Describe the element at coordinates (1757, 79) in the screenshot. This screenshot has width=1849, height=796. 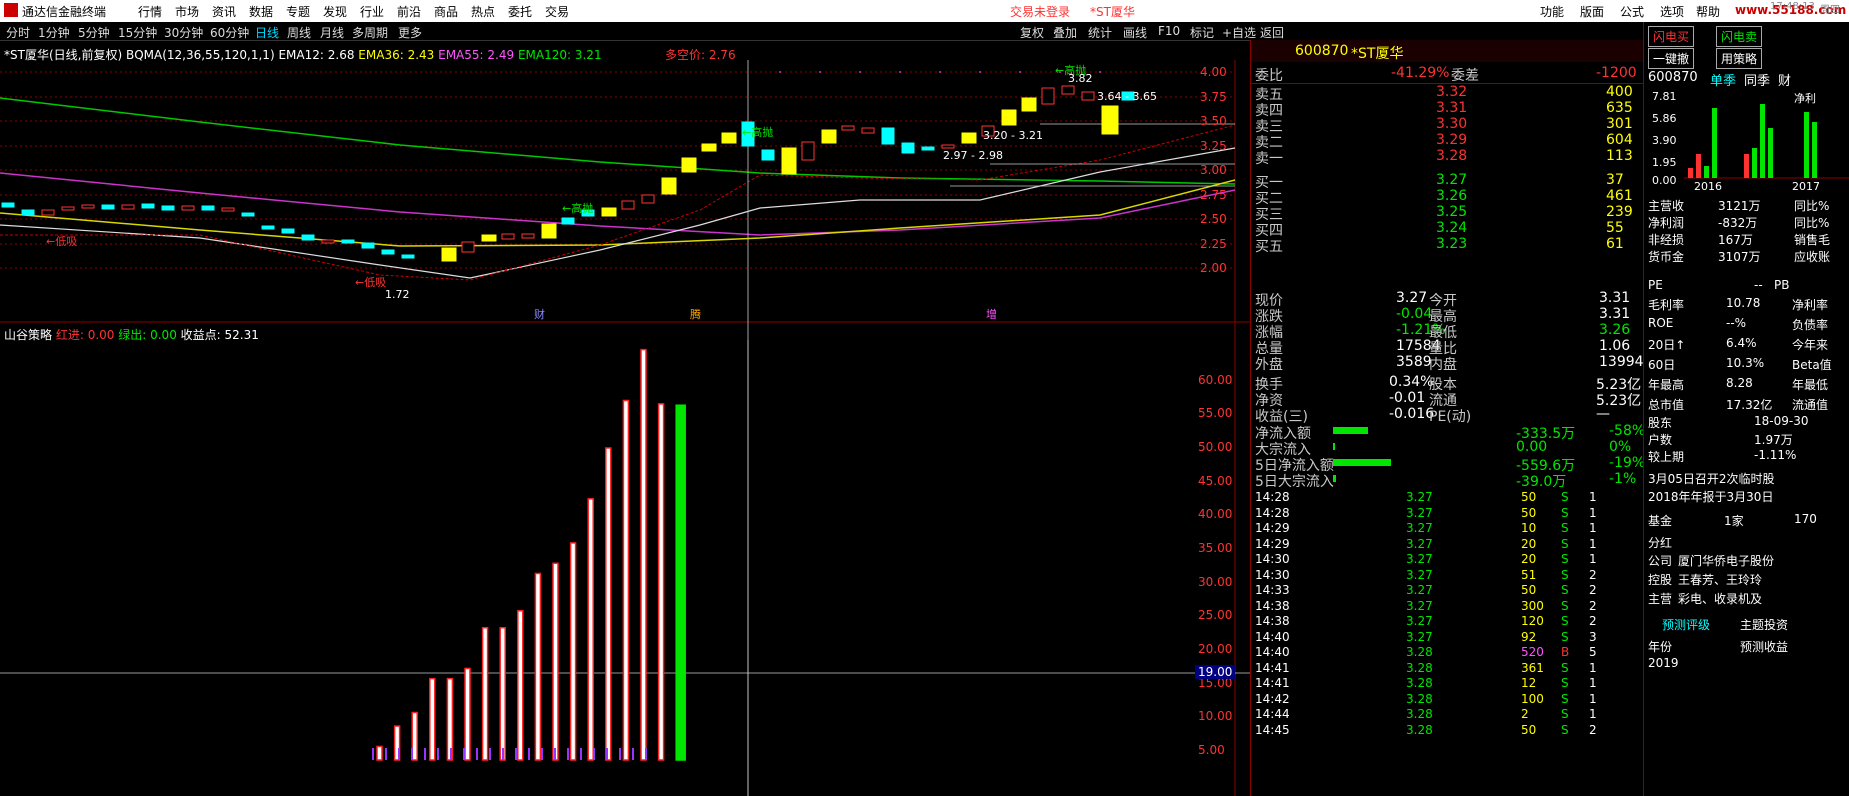
I see `tab-same-quarter: 同季` at that location.